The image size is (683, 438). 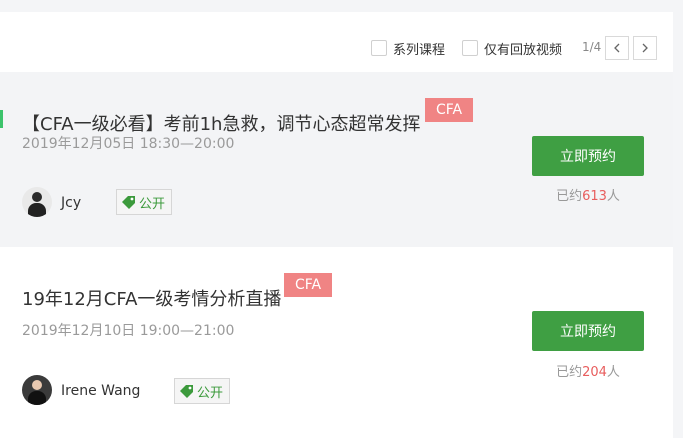 I want to click on reservation-count: 已约204人, so click(x=588, y=370).